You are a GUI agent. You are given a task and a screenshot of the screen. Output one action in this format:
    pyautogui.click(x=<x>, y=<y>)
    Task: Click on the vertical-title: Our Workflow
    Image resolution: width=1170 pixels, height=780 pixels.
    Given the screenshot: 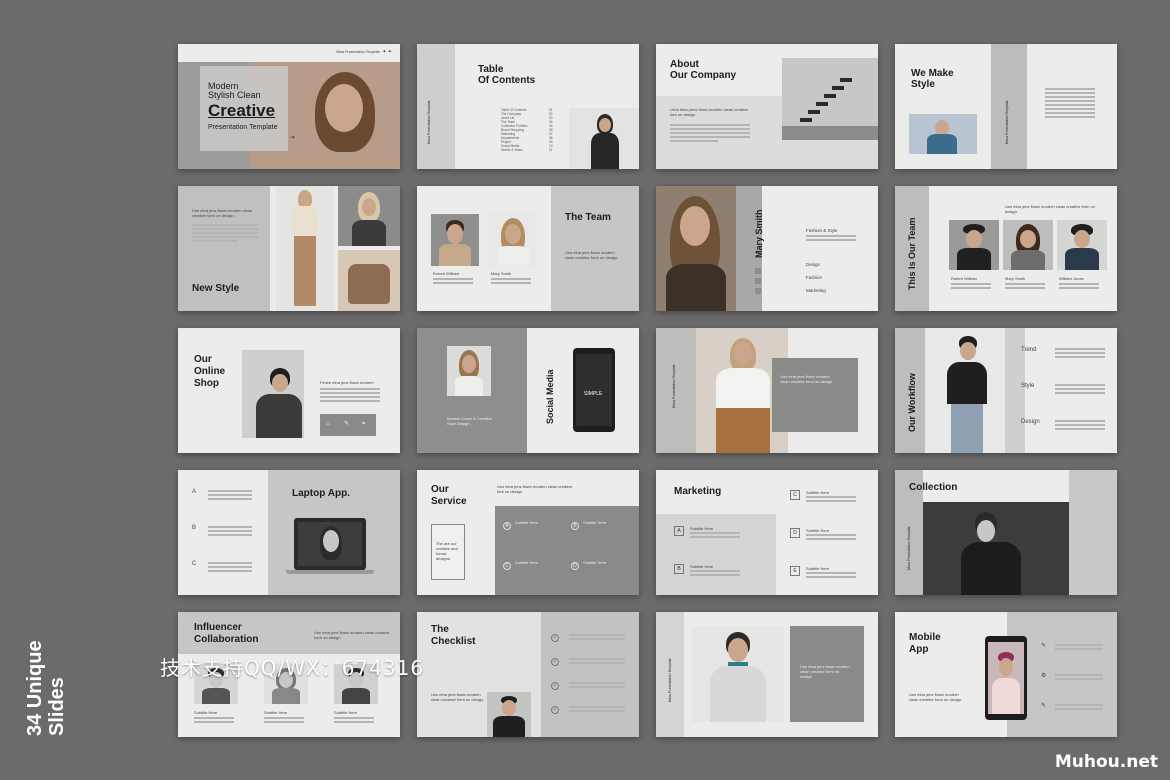 What is the action you would take?
    pyautogui.click(x=912, y=402)
    